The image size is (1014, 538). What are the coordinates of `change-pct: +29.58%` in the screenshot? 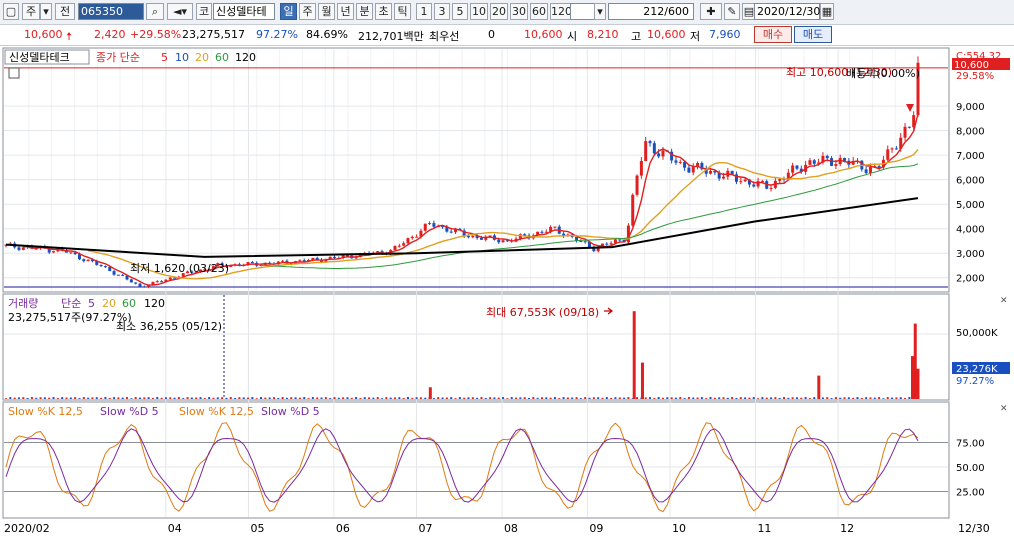 It's located at (156, 34).